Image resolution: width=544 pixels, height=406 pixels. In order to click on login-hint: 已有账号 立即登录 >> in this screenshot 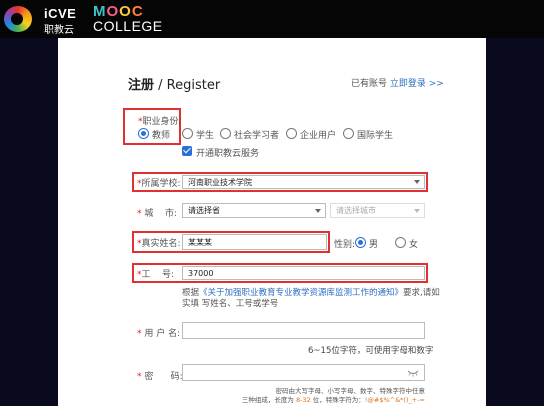, I will do `click(397, 84)`.